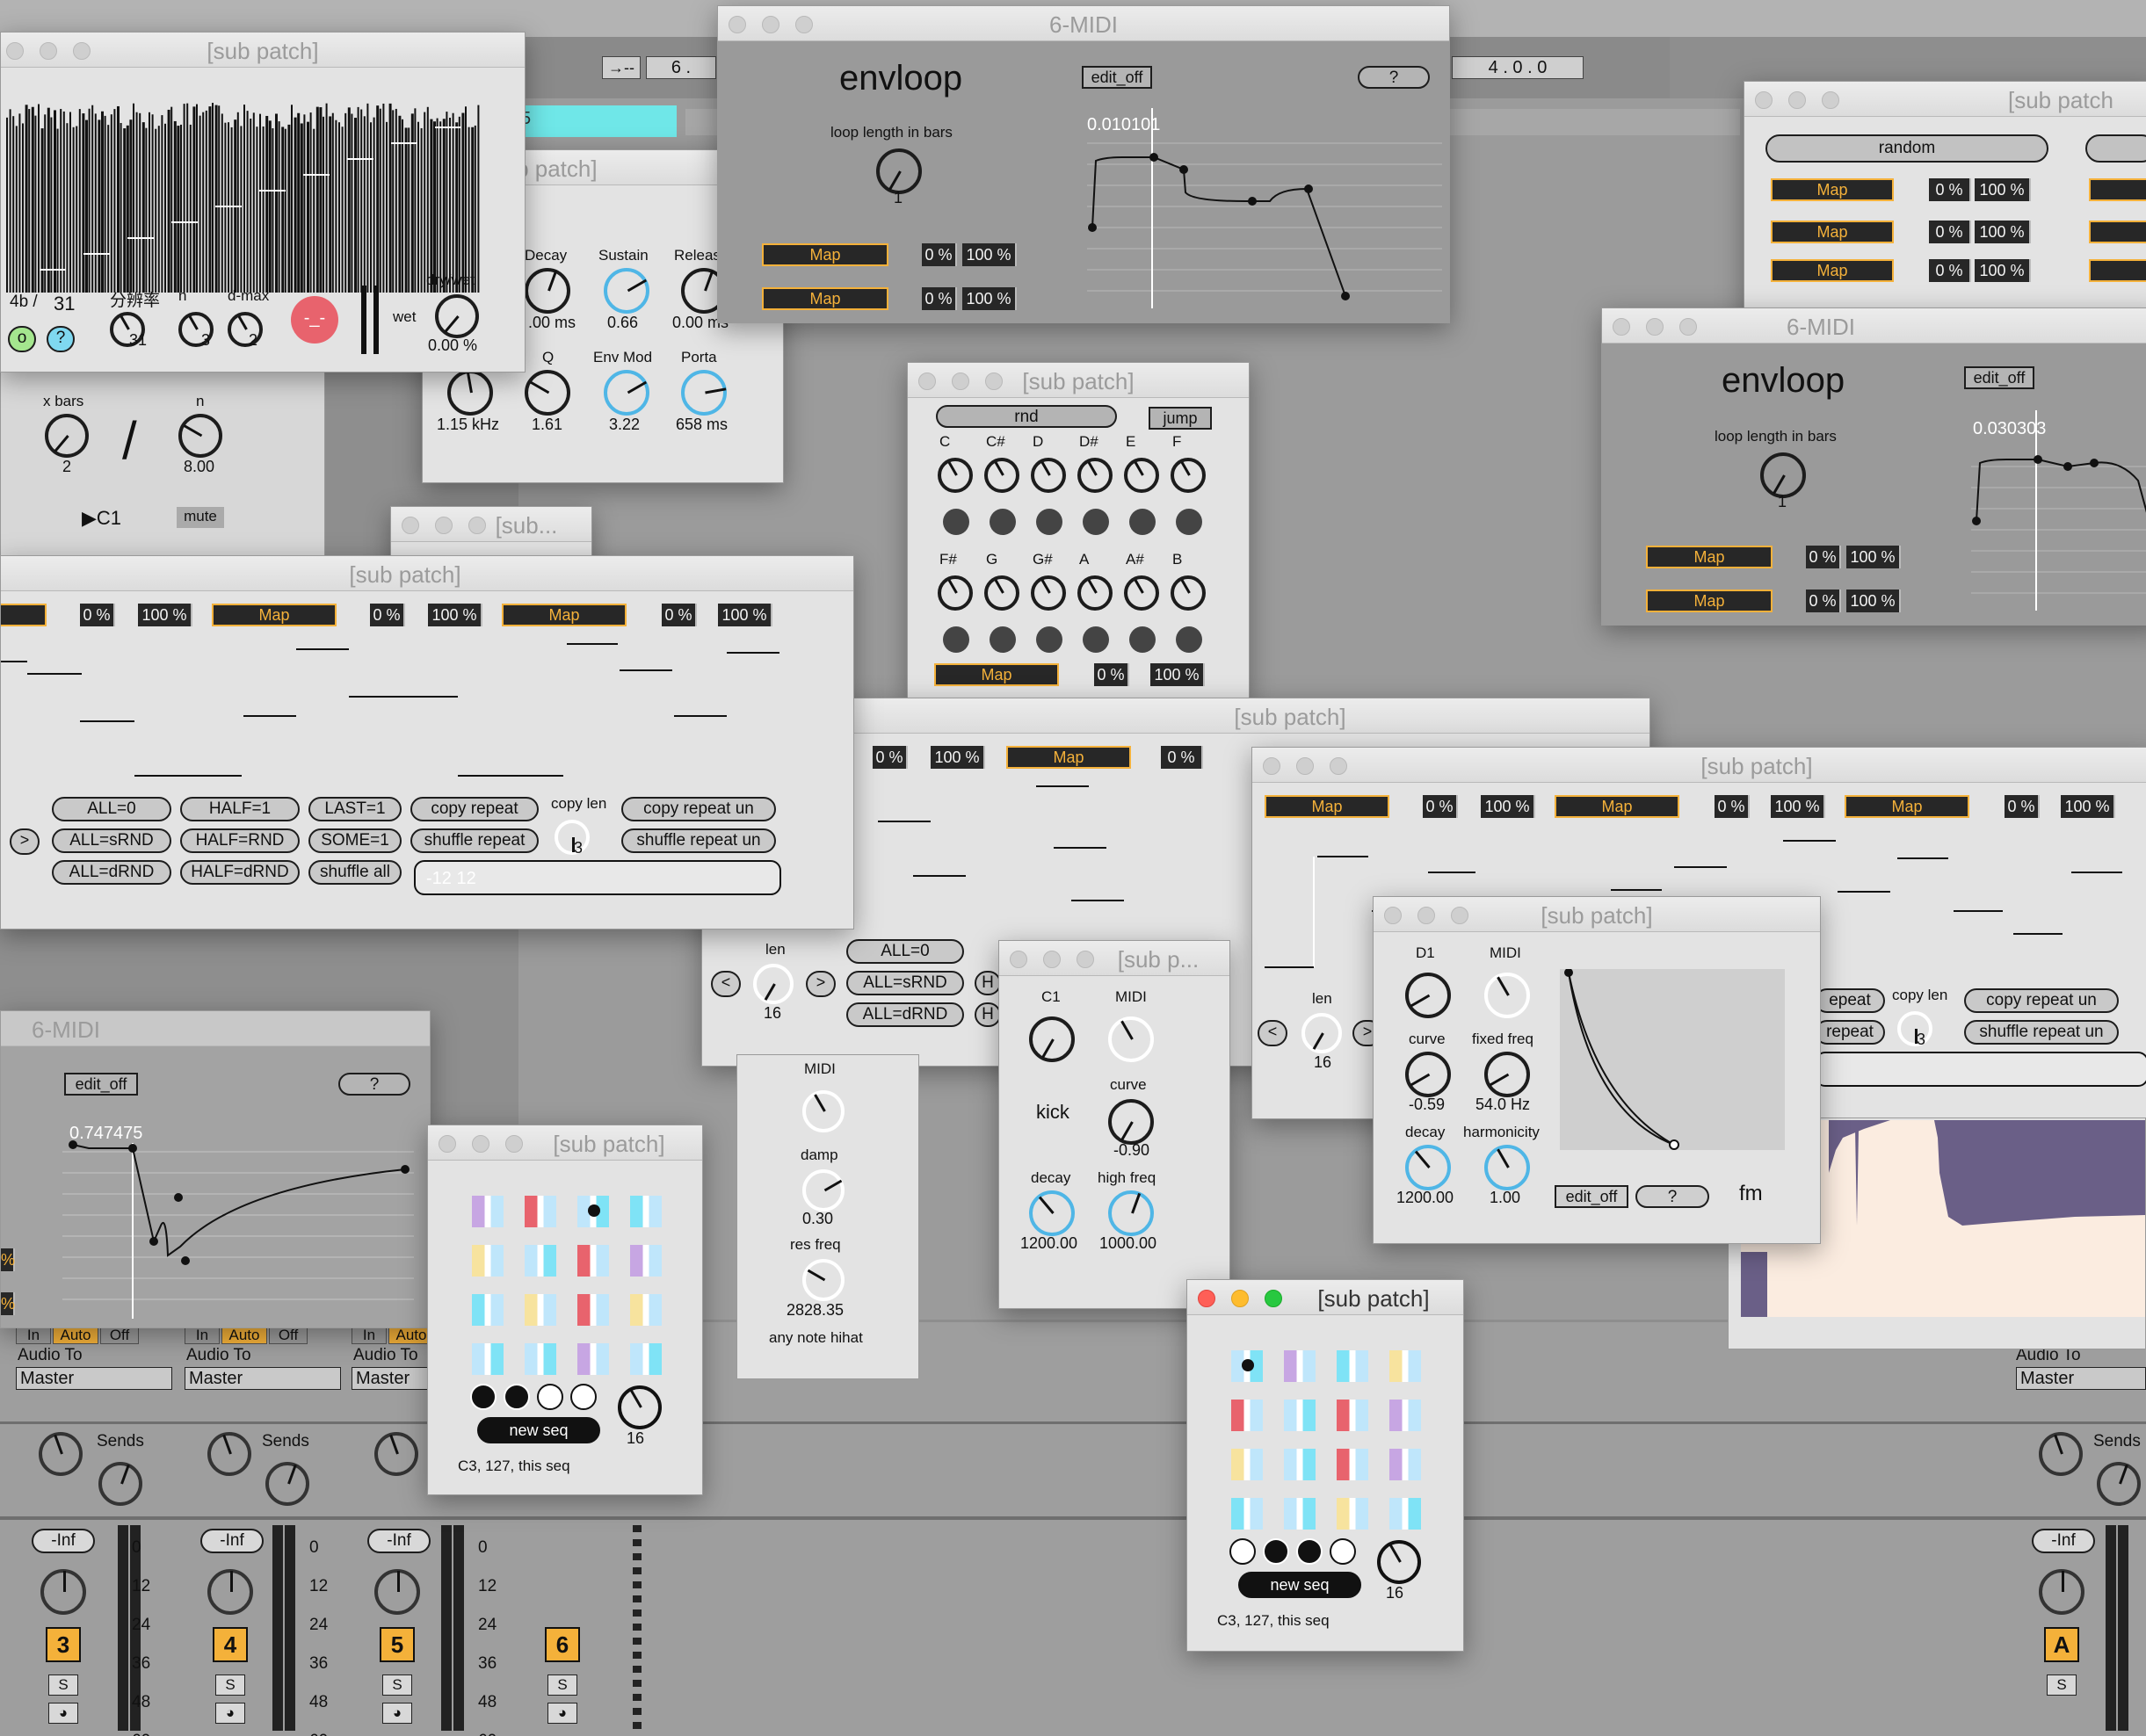 The width and height of the screenshot is (2146, 1736). I want to click on mute-button: mute, so click(200, 517).